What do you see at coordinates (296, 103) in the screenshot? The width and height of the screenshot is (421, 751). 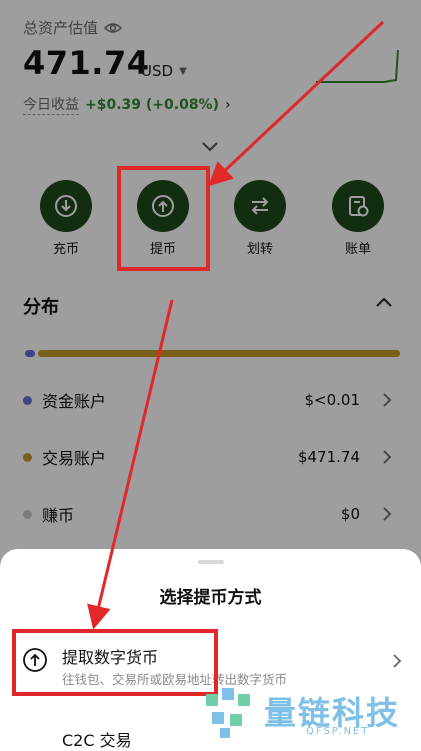 I see `arrow-top` at bounding box center [296, 103].